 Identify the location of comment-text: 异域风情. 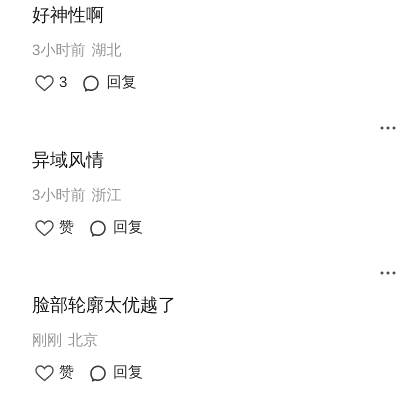
(68, 160).